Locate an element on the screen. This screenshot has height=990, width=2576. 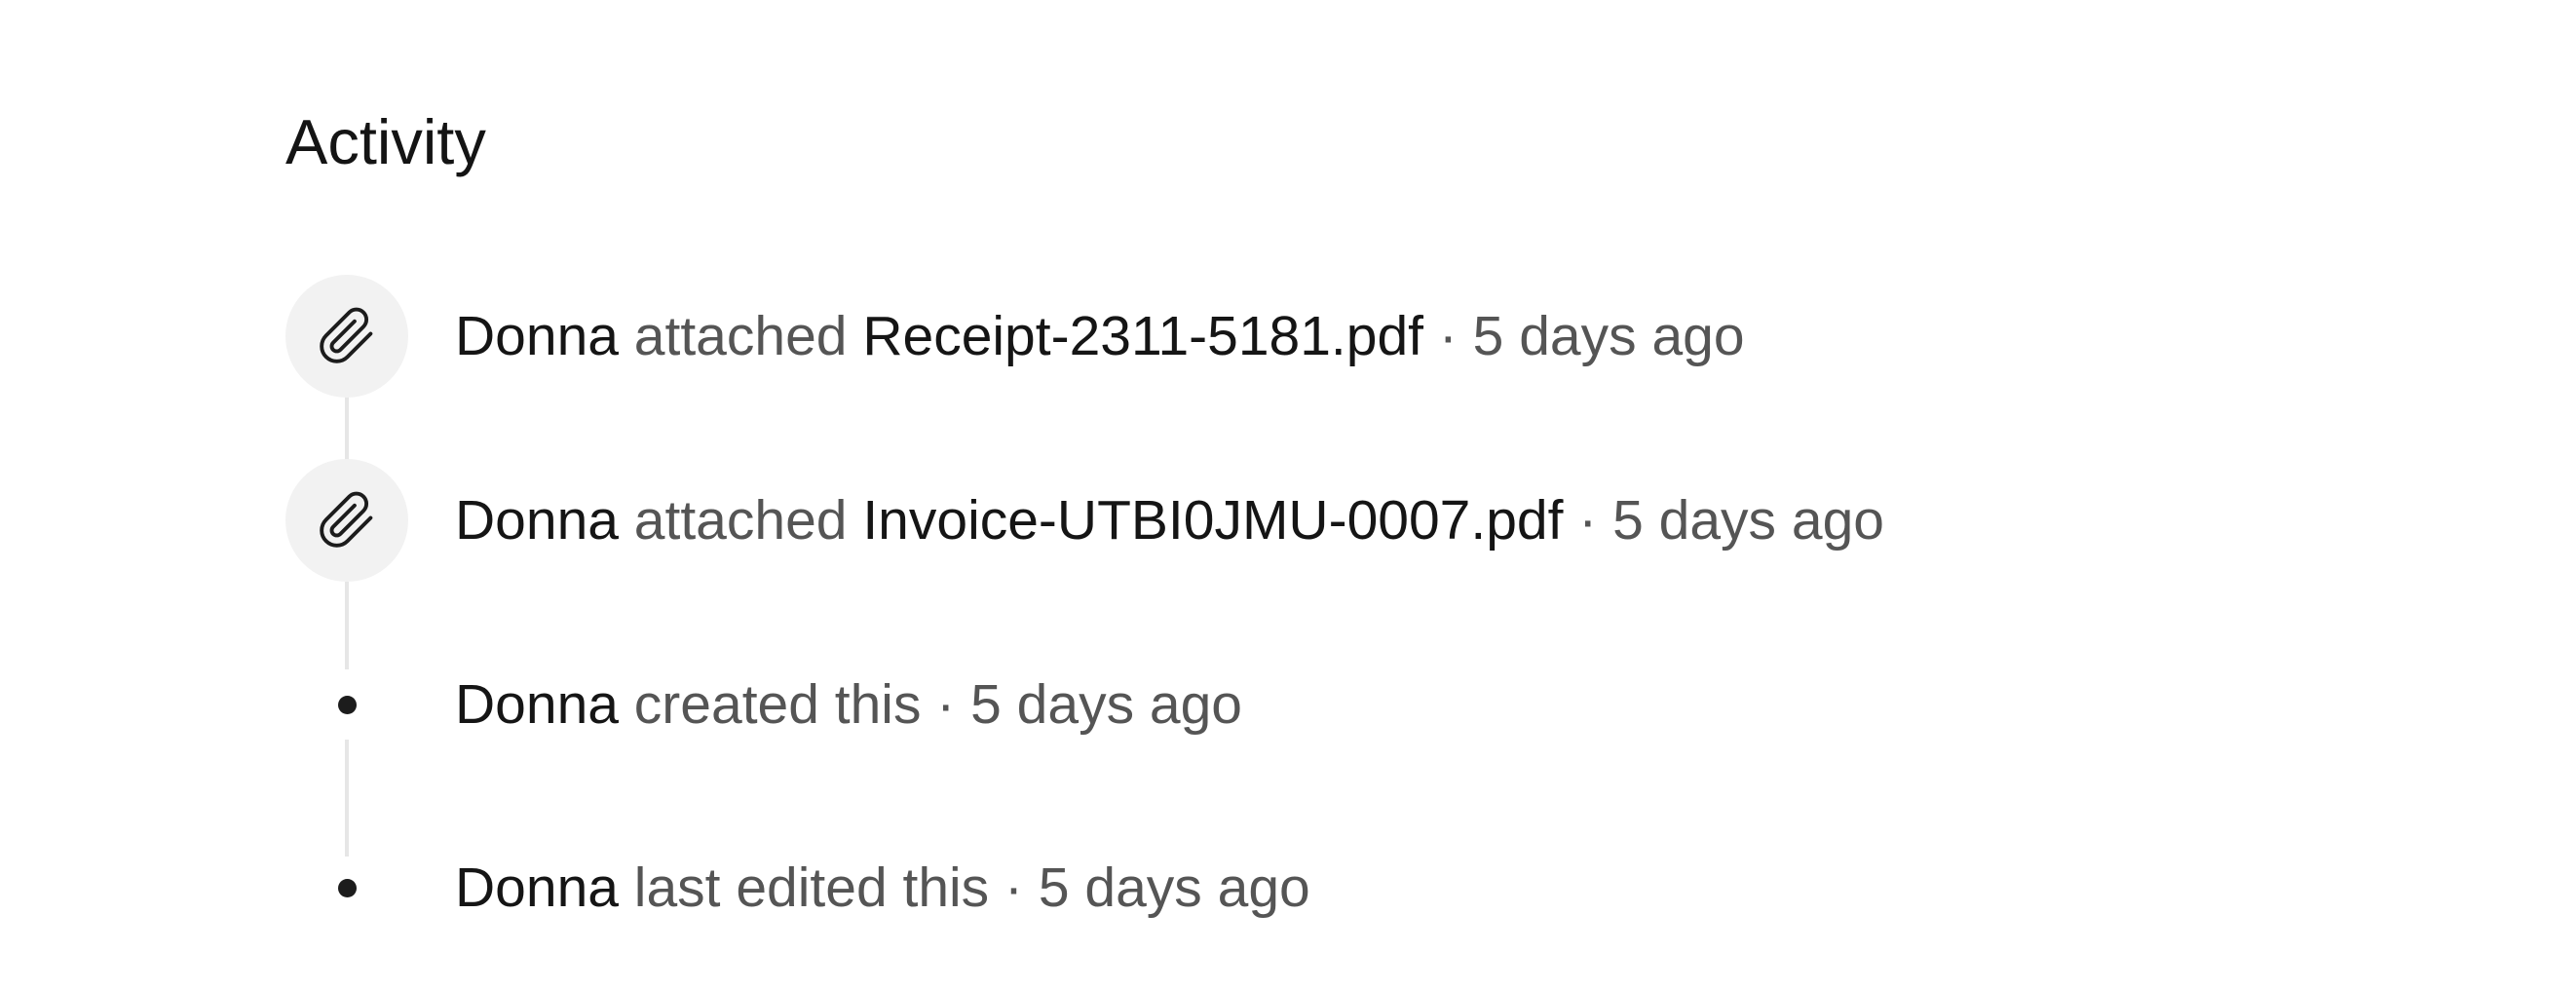
activity-action: created this is located at coordinates (770, 704).